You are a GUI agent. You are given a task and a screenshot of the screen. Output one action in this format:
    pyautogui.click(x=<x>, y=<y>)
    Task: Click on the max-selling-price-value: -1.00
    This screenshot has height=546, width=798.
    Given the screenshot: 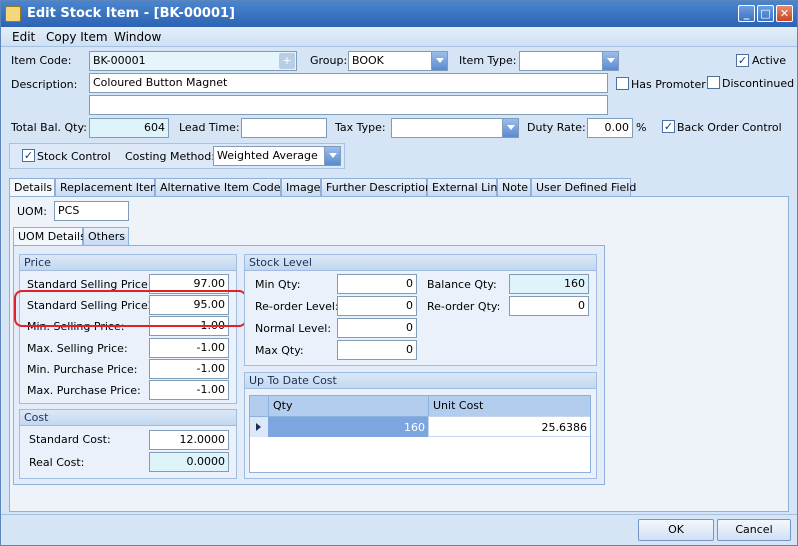 What is the action you would take?
    pyautogui.click(x=210, y=347)
    